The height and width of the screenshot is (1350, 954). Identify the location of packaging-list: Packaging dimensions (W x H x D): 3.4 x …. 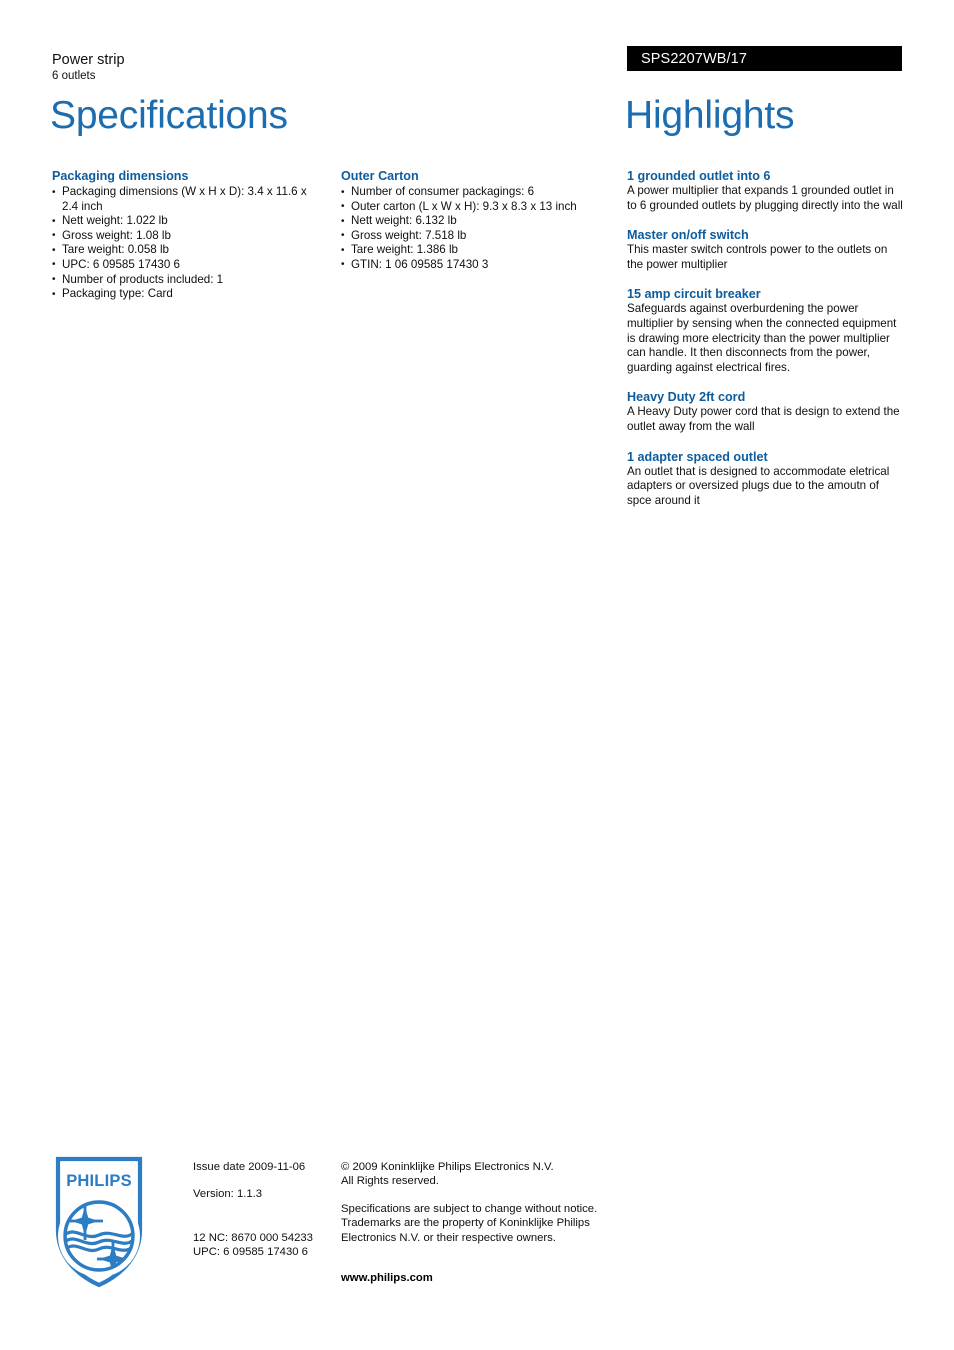
(188, 243).